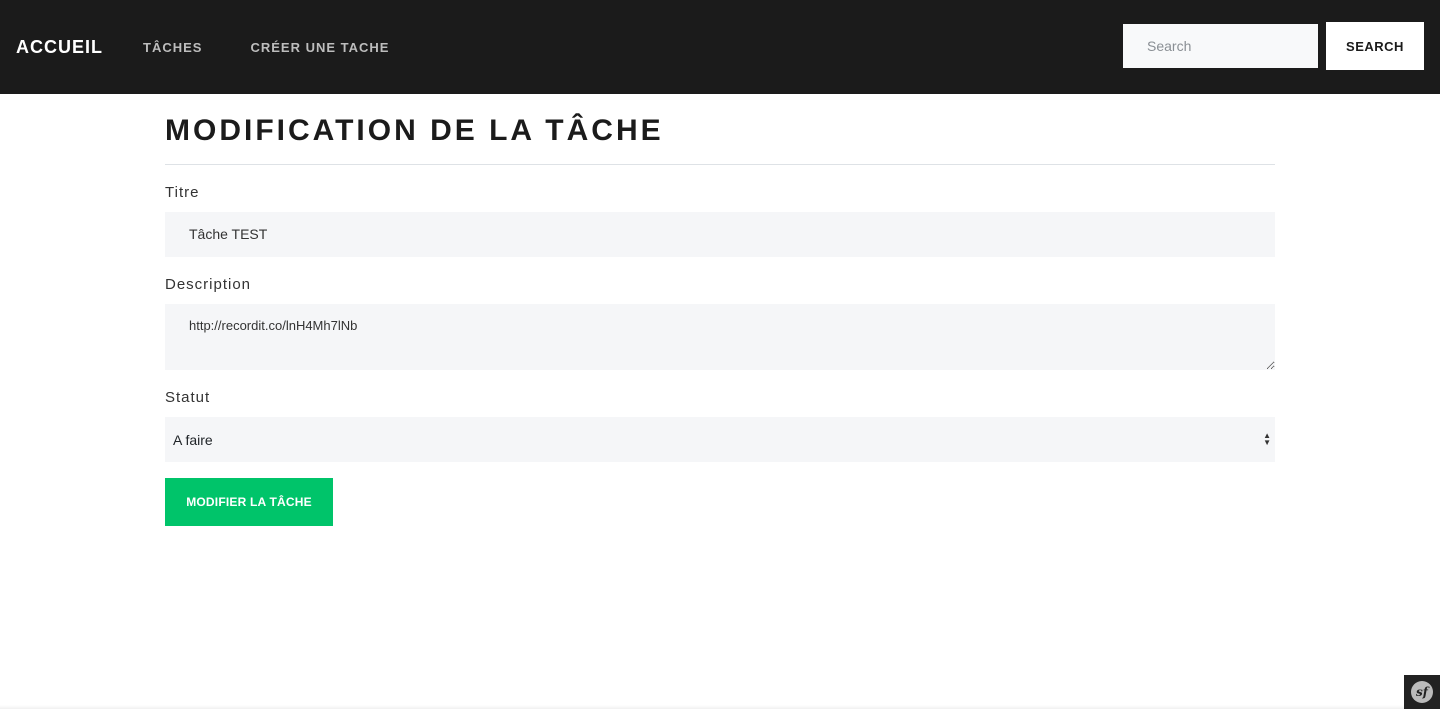 The width and height of the screenshot is (1440, 709). Describe the element at coordinates (59, 47) in the screenshot. I see `brand-home-link: ACCUEIL` at that location.